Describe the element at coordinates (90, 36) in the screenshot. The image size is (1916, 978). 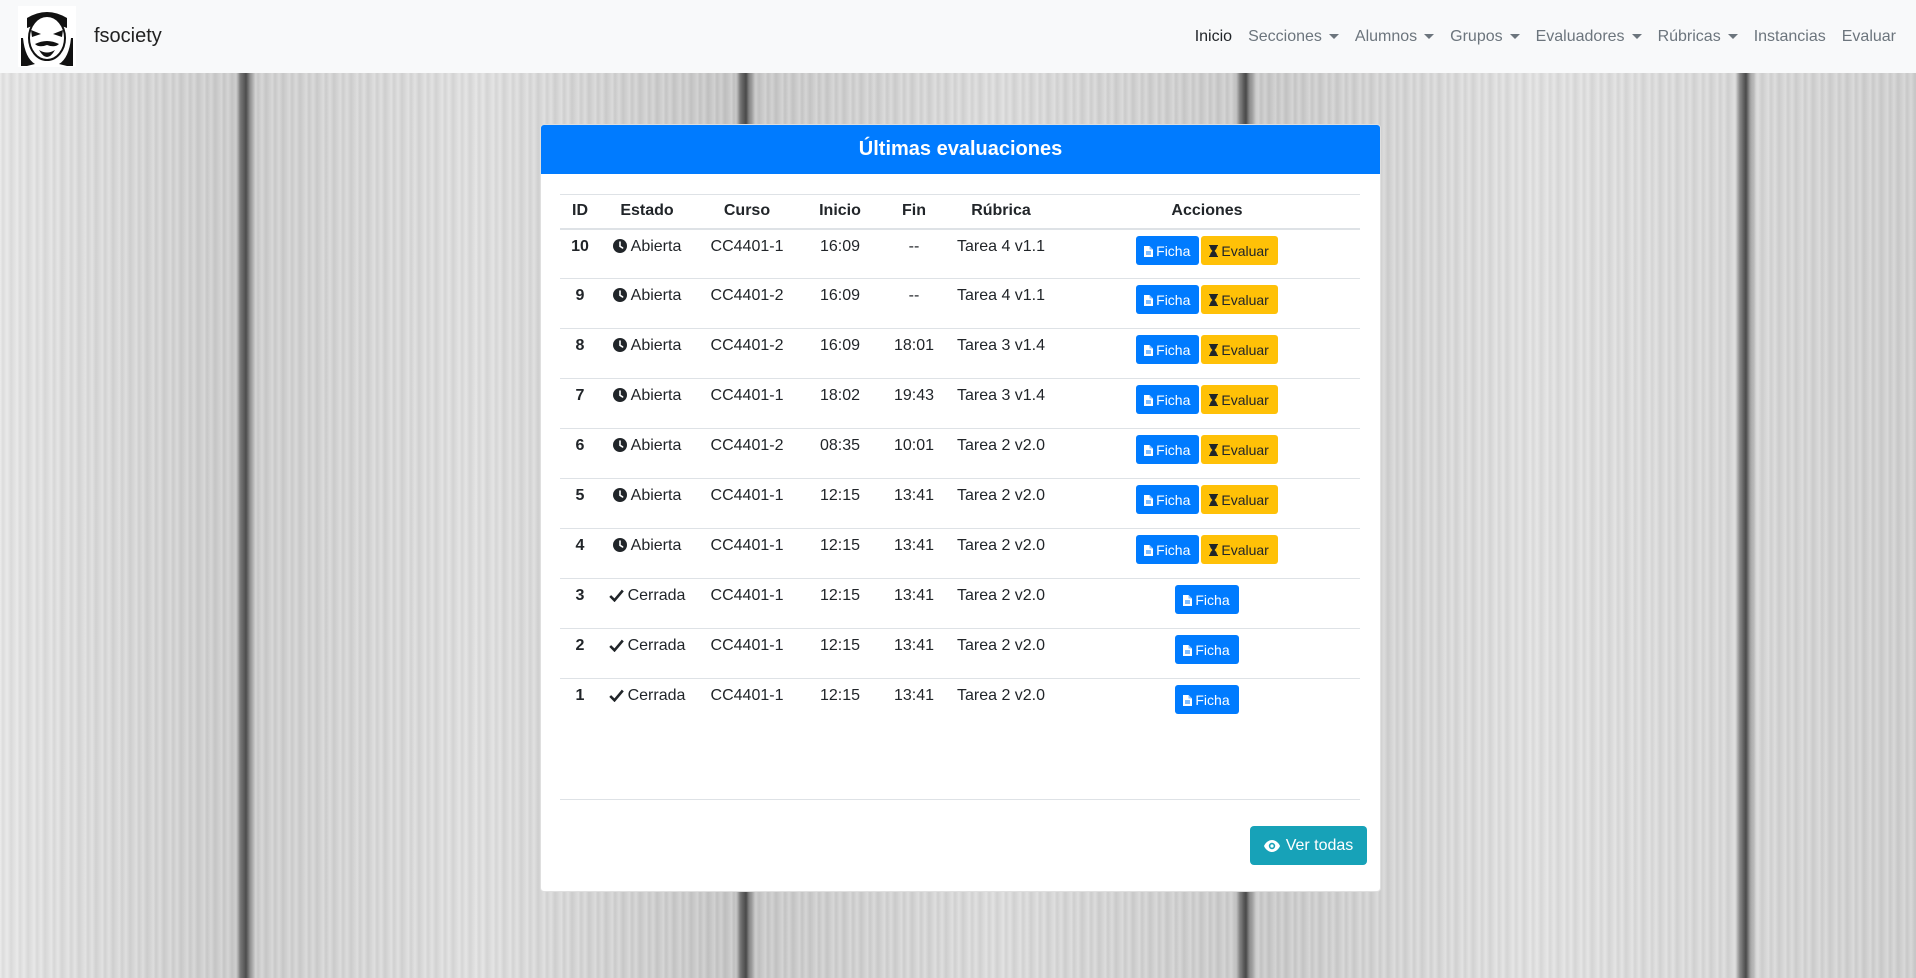
I see `brand: fsociety` at that location.